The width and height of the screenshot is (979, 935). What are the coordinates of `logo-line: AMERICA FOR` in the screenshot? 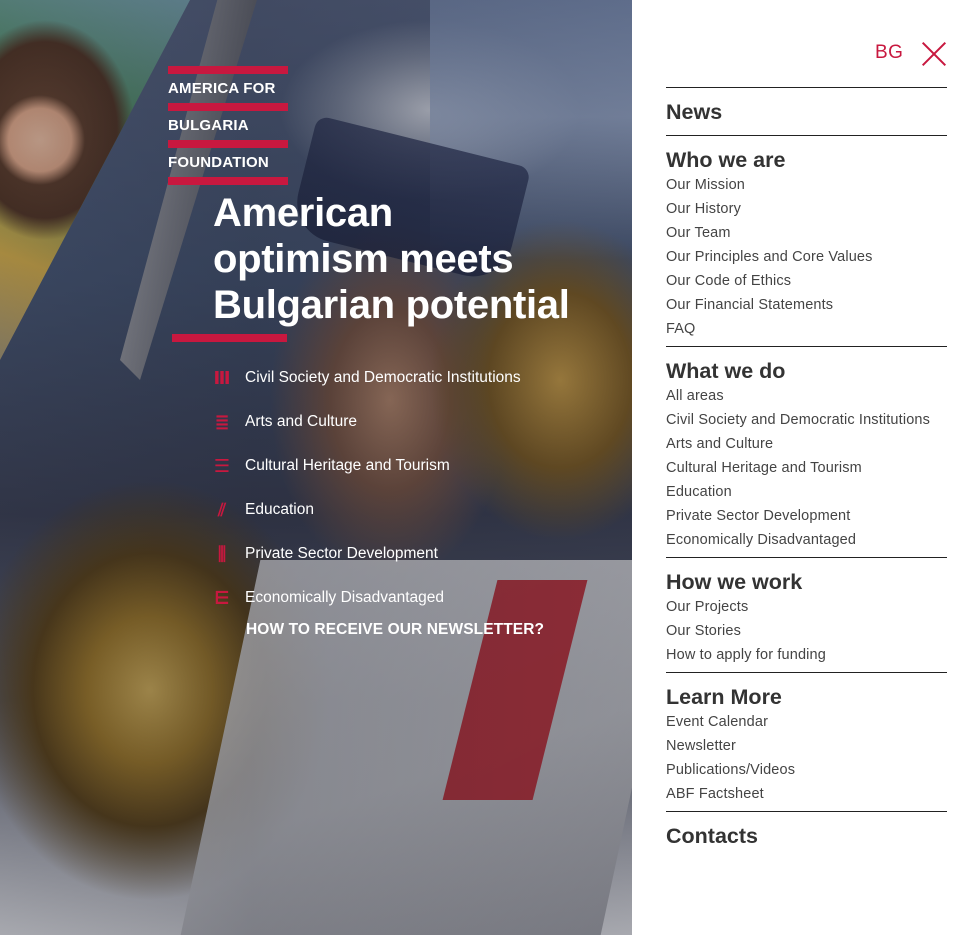 It's located at (222, 88).